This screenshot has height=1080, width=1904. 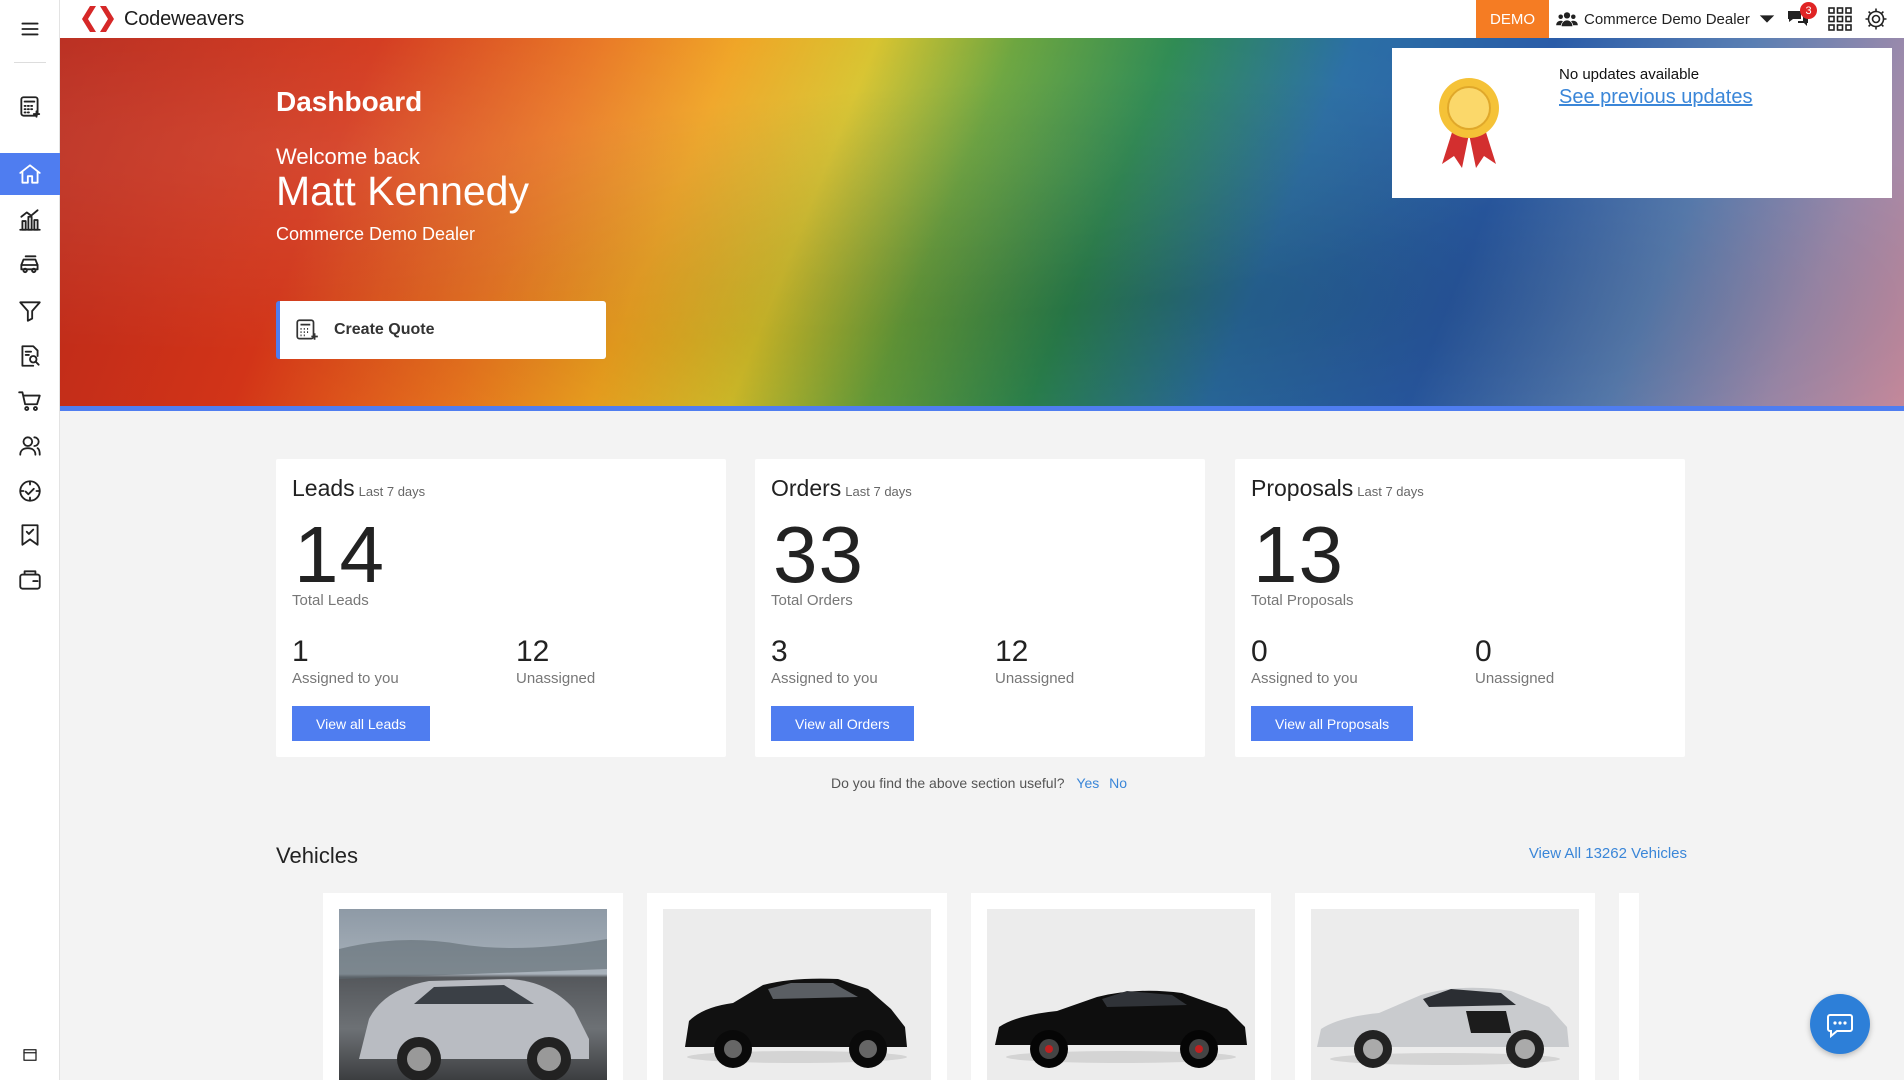 I want to click on award-medal-icon, so click(x=1469, y=123).